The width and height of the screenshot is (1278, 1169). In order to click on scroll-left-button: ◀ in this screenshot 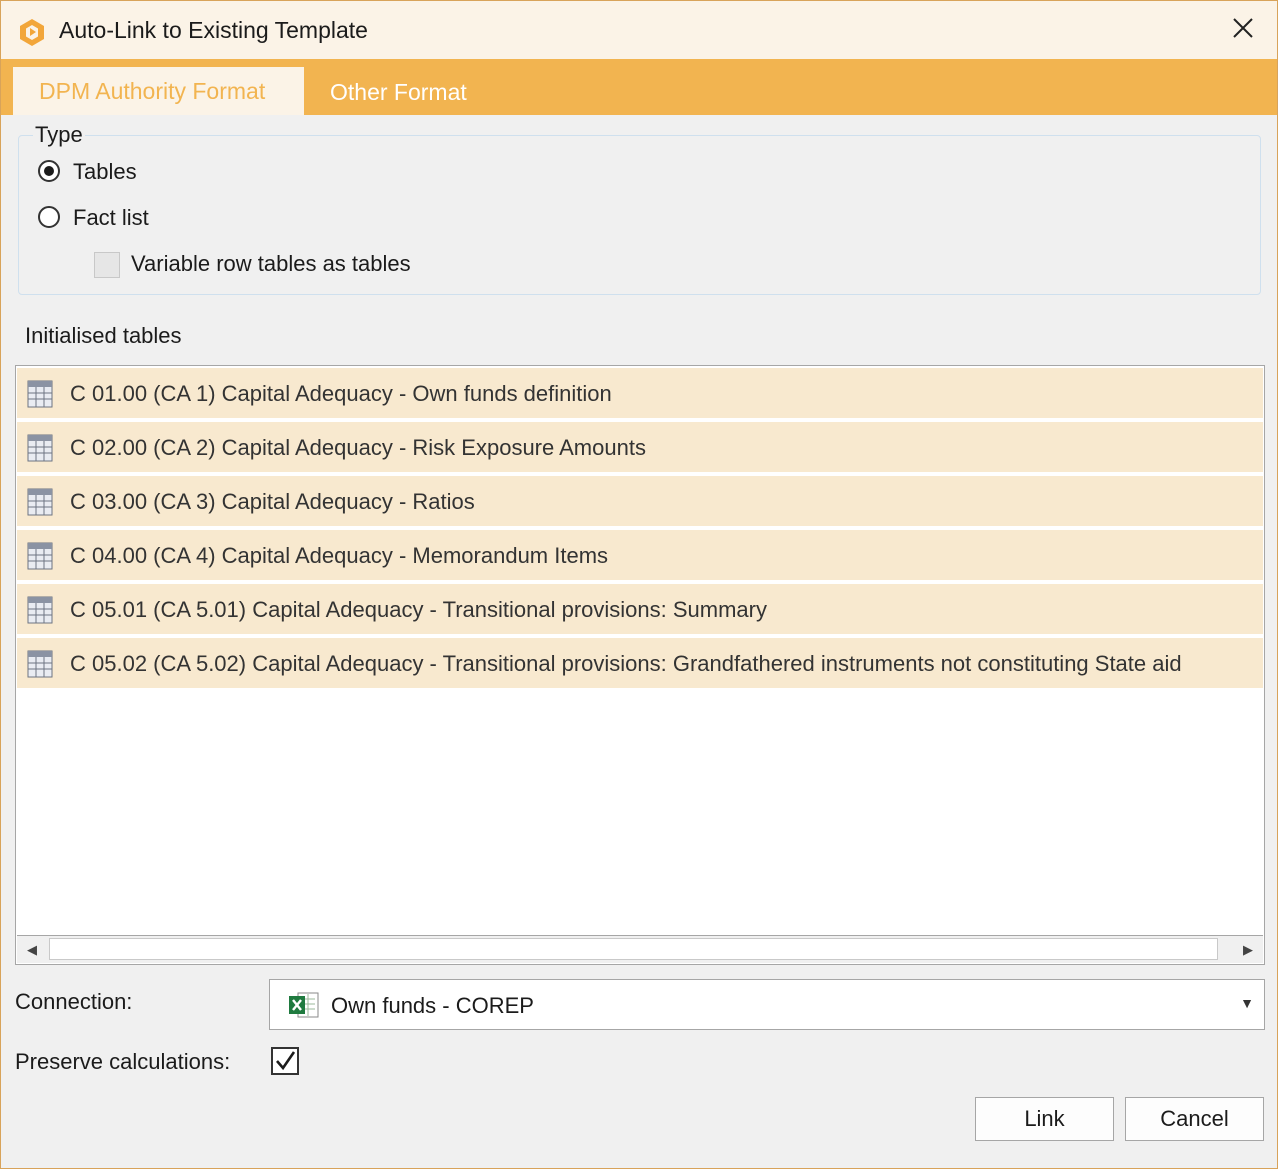, I will do `click(32, 949)`.